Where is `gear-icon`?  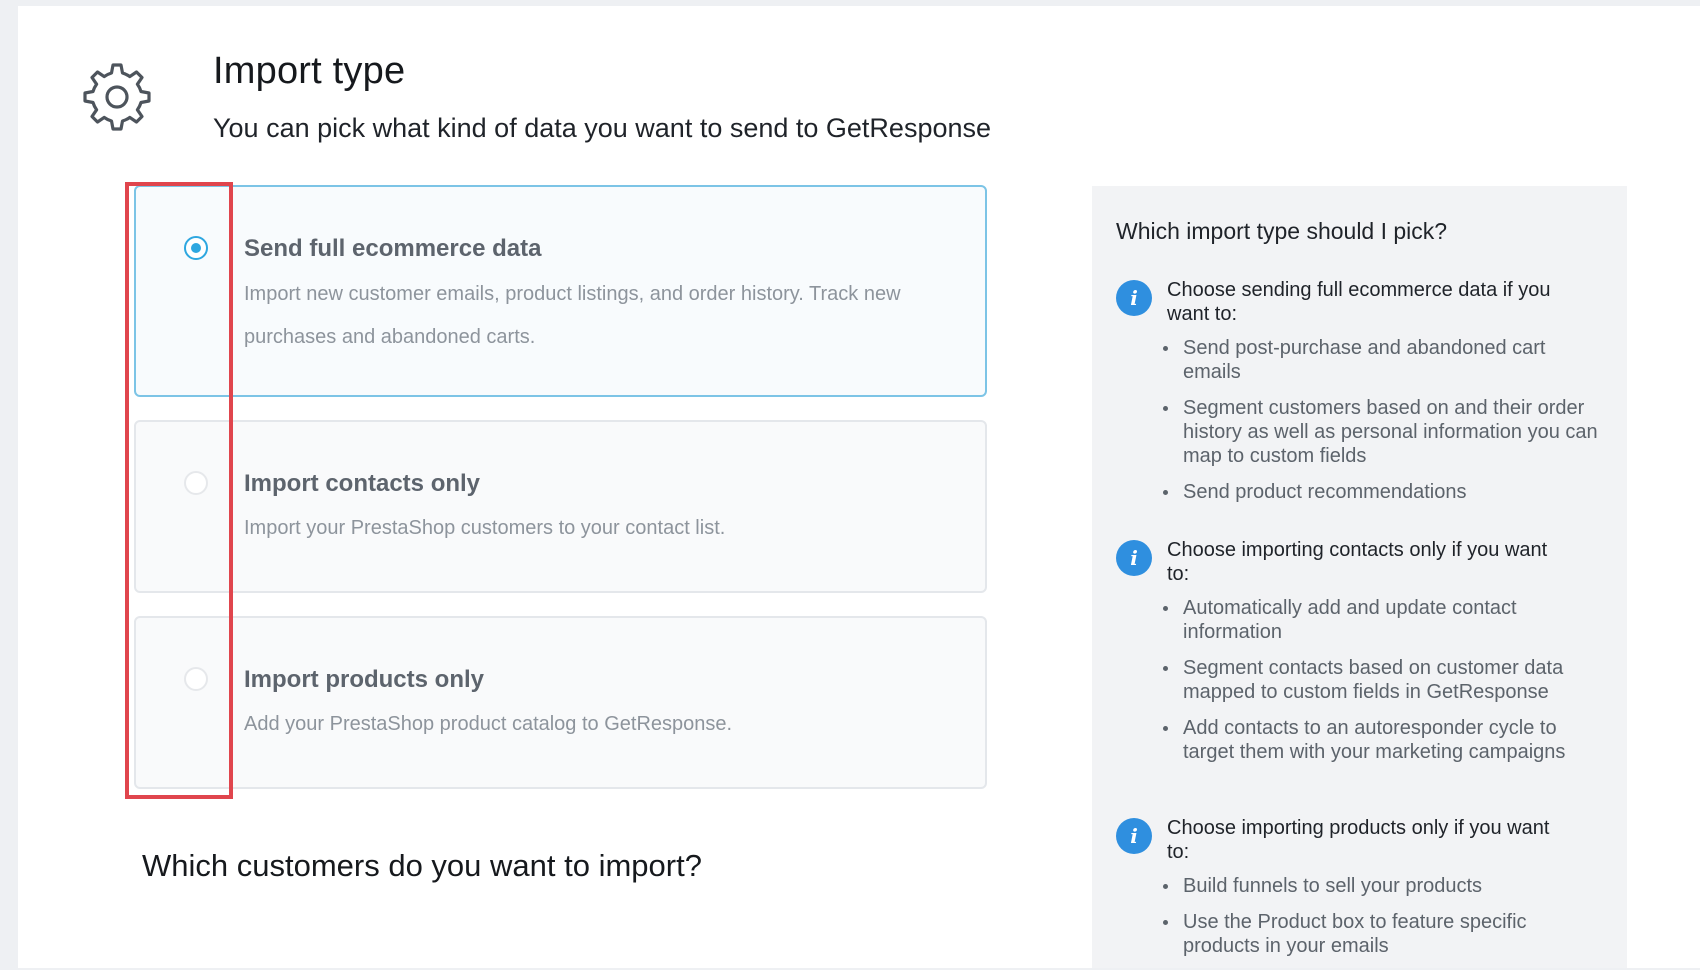 gear-icon is located at coordinates (117, 97).